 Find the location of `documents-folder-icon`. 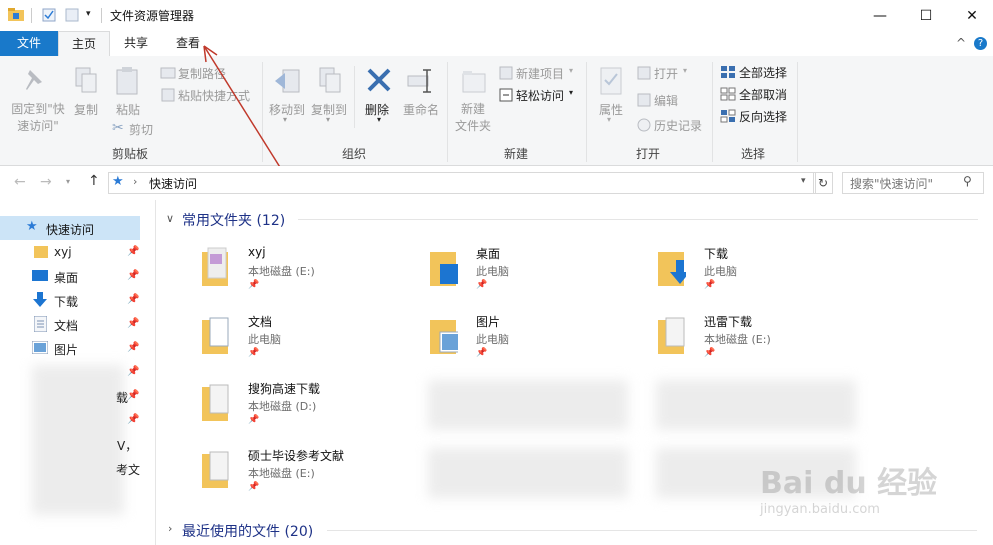

documents-folder-icon is located at coordinates (215, 335).